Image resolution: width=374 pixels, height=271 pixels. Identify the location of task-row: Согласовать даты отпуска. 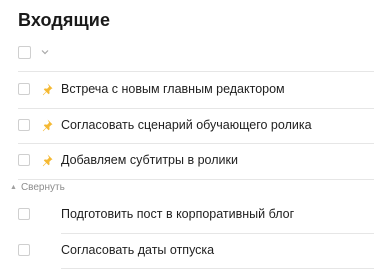
(187, 251).